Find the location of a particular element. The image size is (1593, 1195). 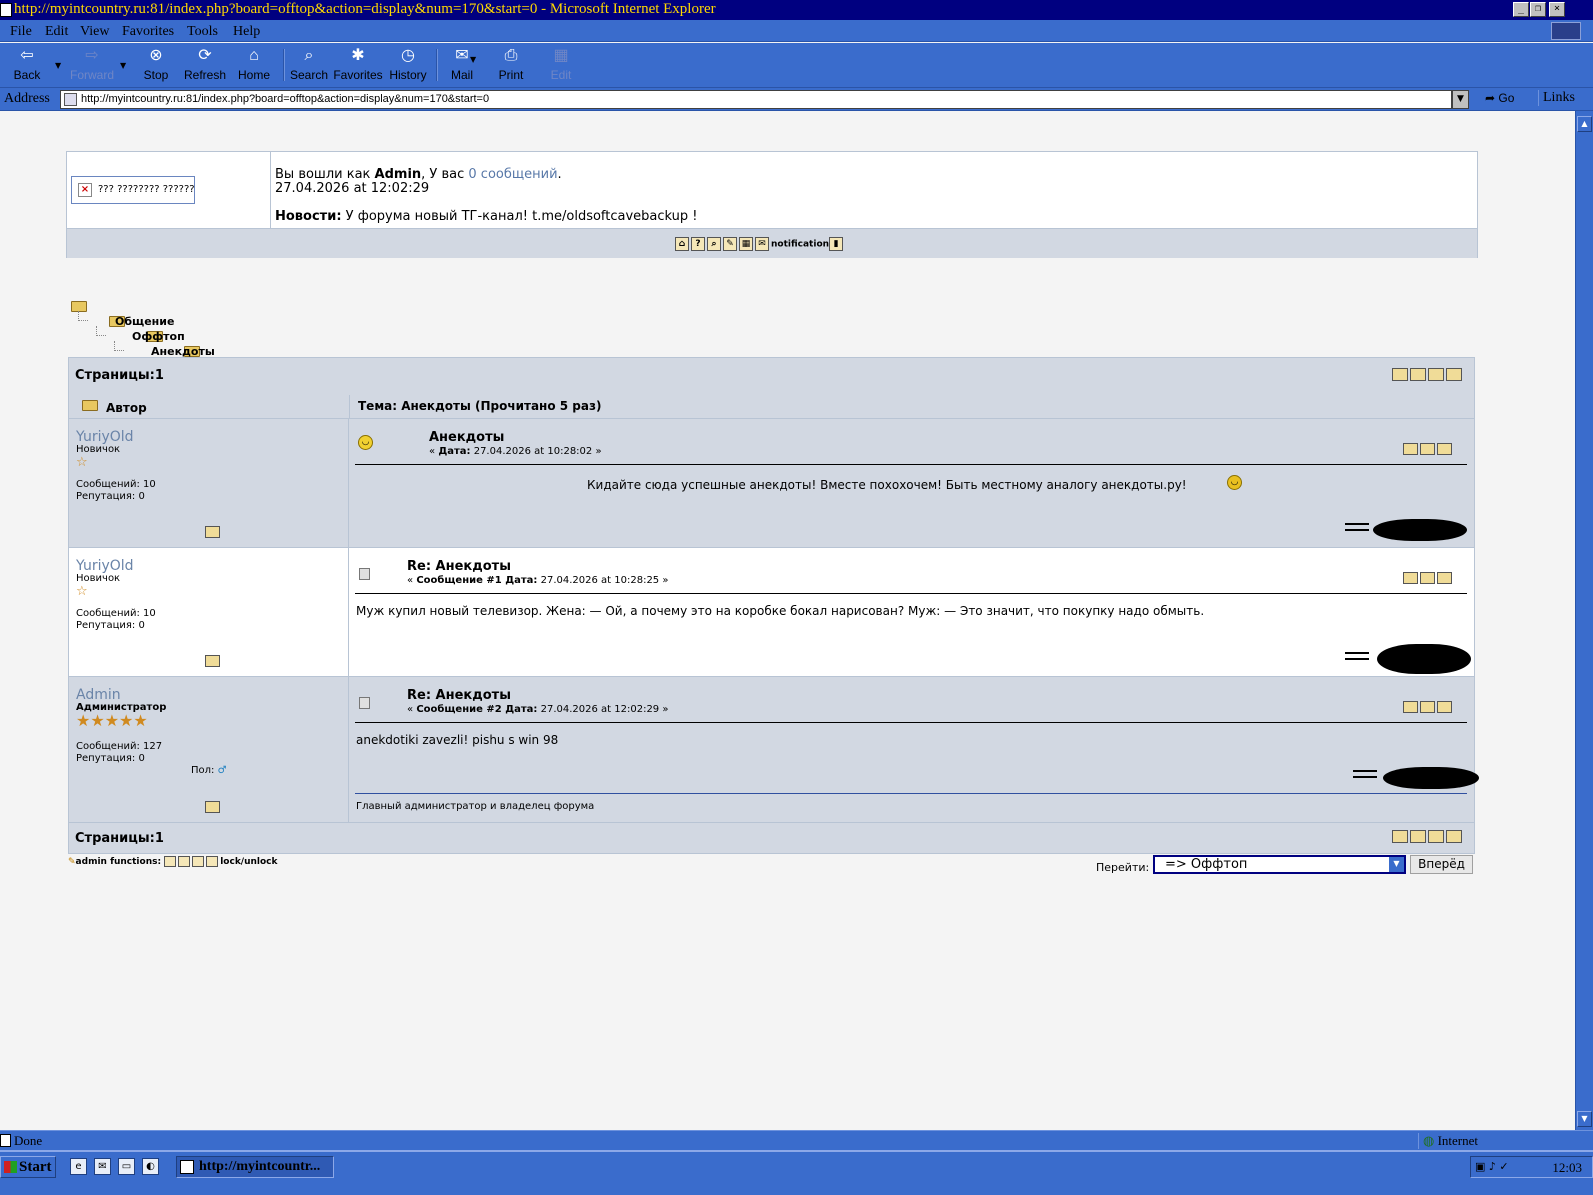

lock-unlock-link: lock/unlock is located at coordinates (248, 862).